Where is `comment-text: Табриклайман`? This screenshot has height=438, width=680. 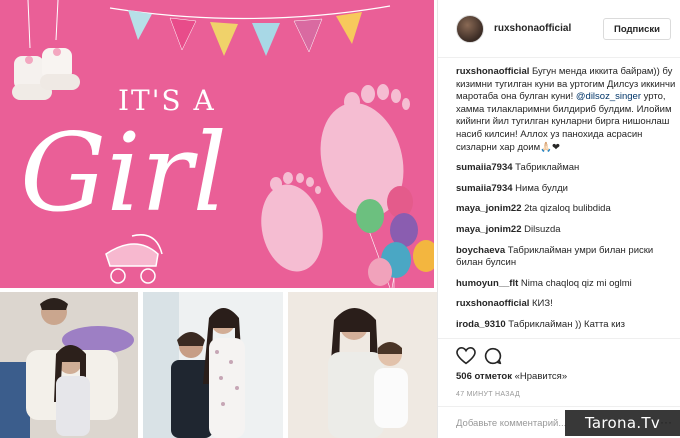 comment-text: Табриклайман is located at coordinates (546, 168).